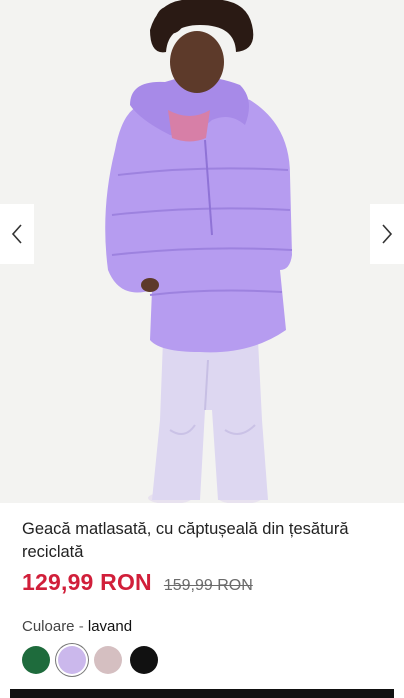 This screenshot has width=404, height=698. What do you see at coordinates (202, 693) in the screenshot?
I see `add-to-cart-bar` at bounding box center [202, 693].